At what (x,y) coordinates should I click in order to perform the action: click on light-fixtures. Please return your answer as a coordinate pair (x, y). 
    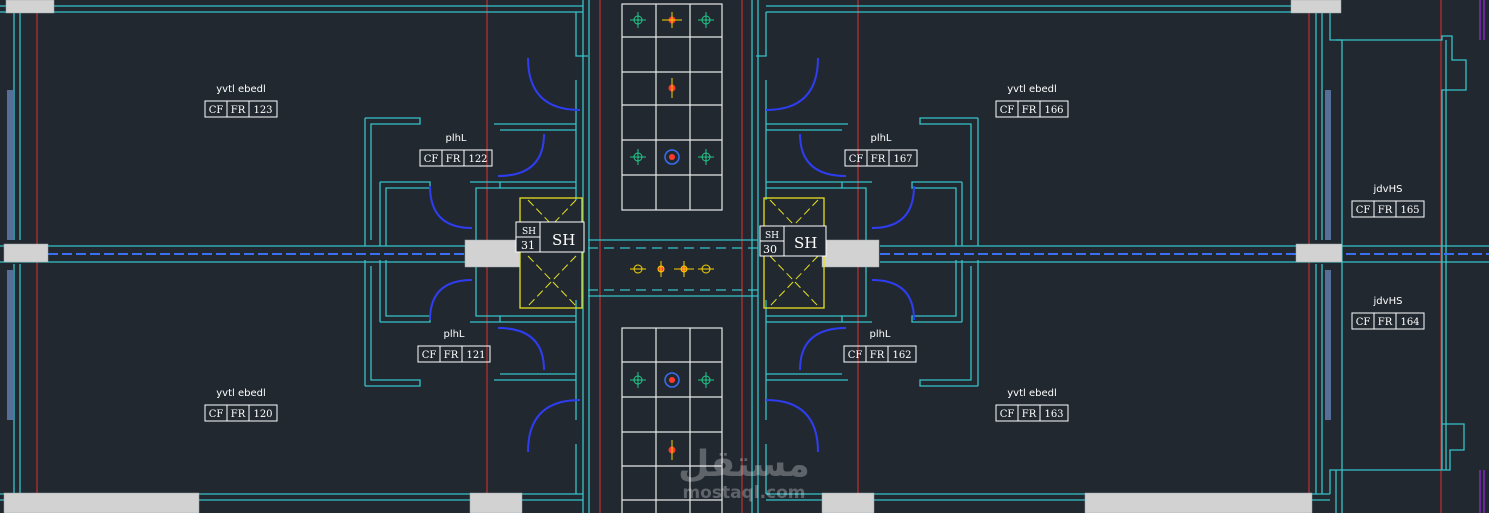
    Looking at the image, I should click on (672, 236).